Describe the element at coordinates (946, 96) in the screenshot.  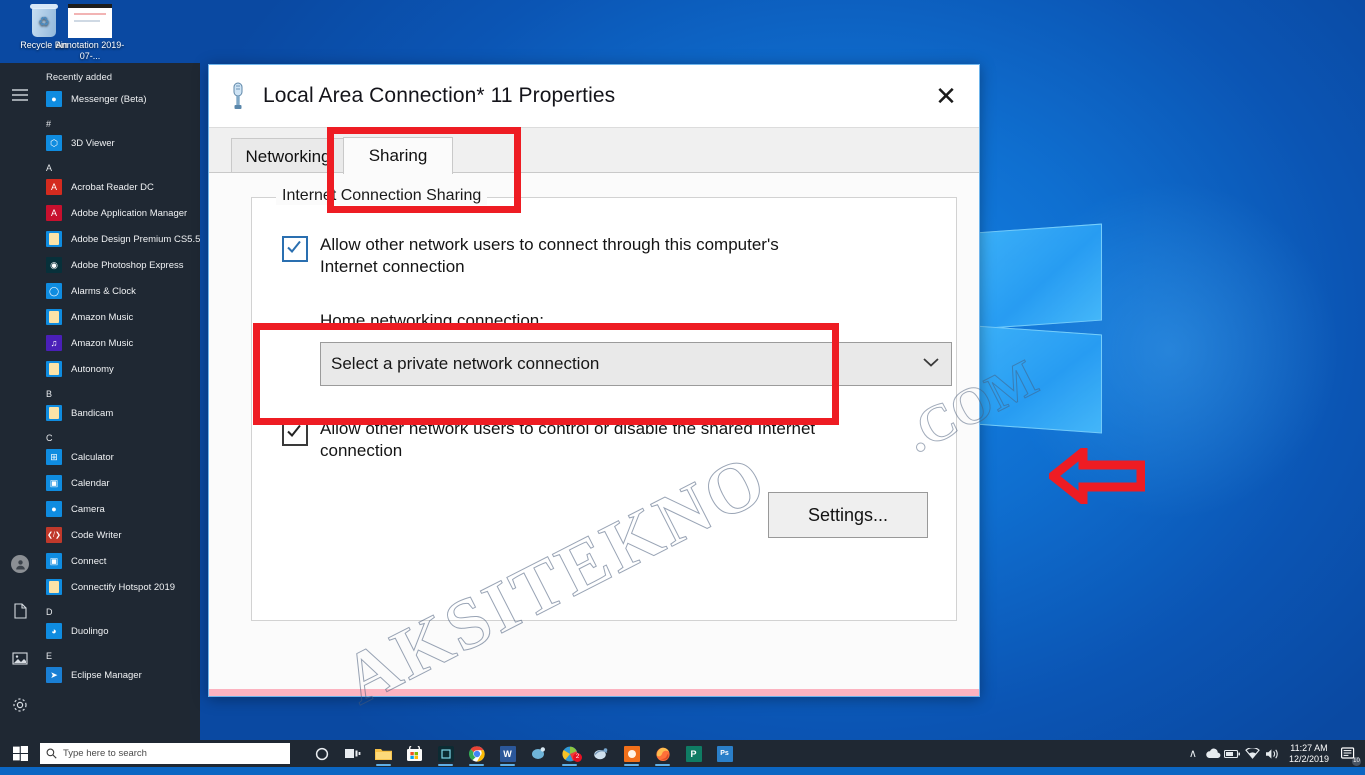
I see `close-icon: ✕` at that location.